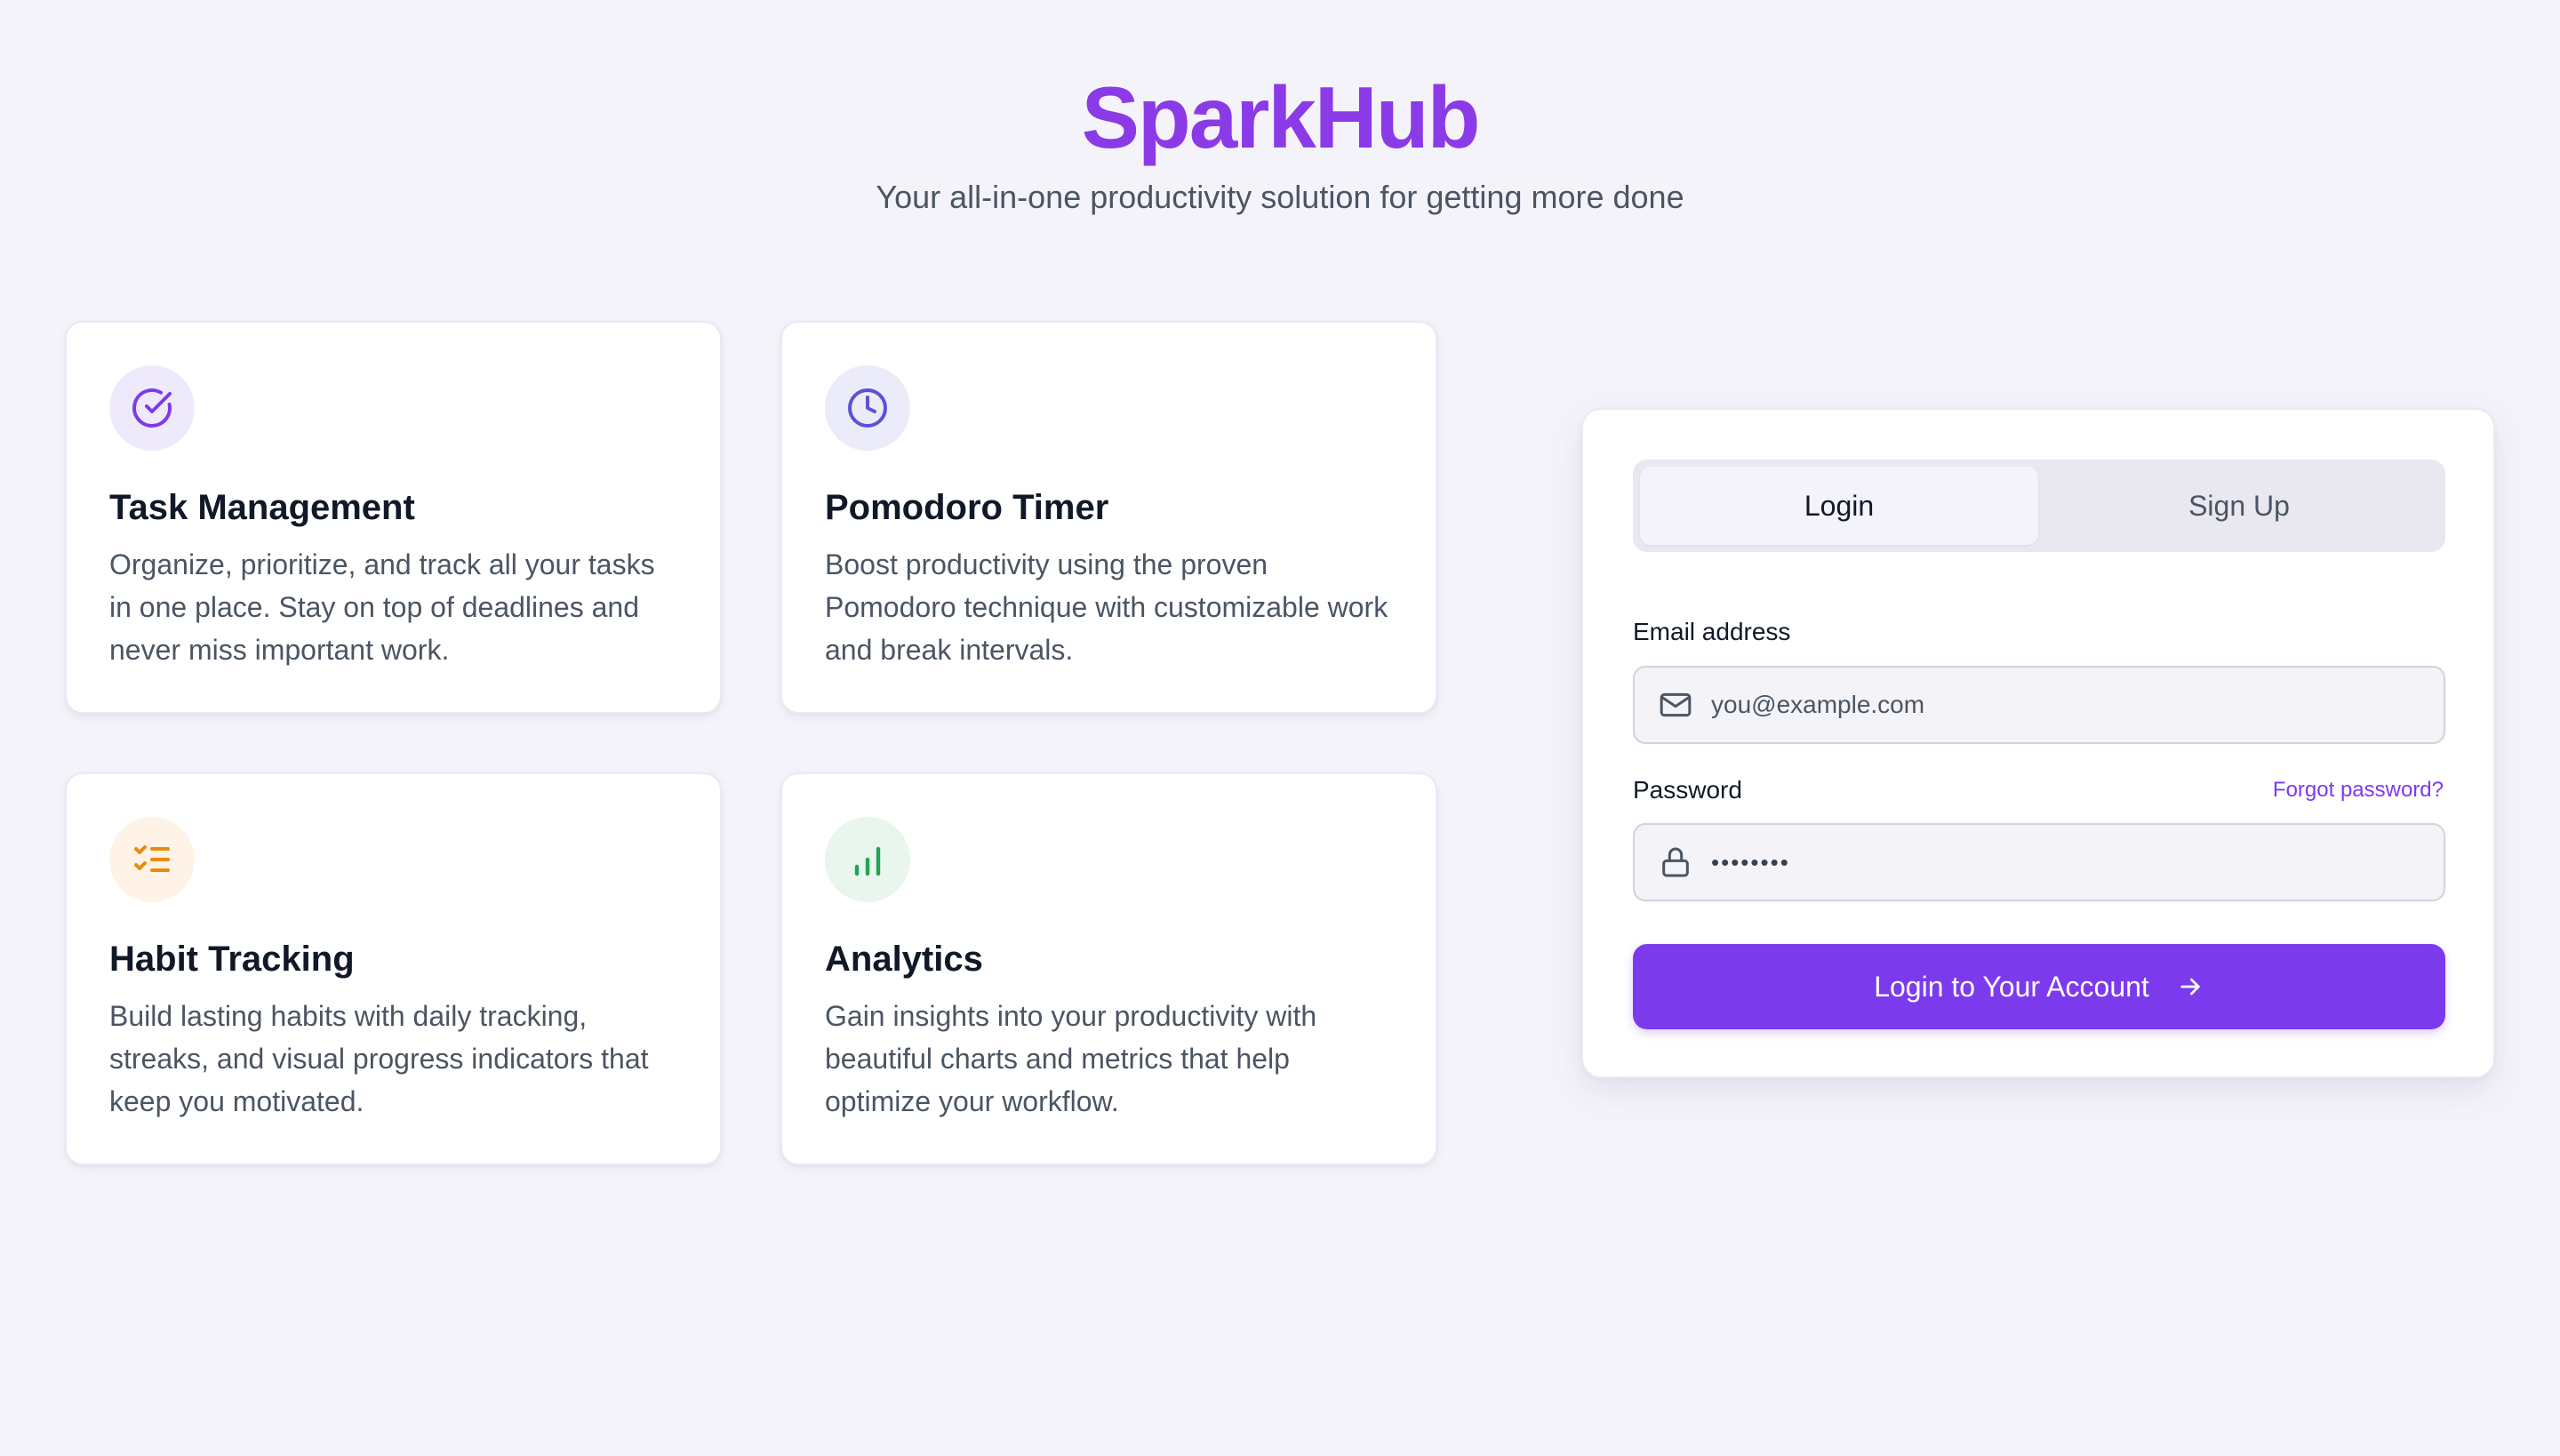 The width and height of the screenshot is (2560, 1456). What do you see at coordinates (2075, 705) in the screenshot?
I see `email-input` at bounding box center [2075, 705].